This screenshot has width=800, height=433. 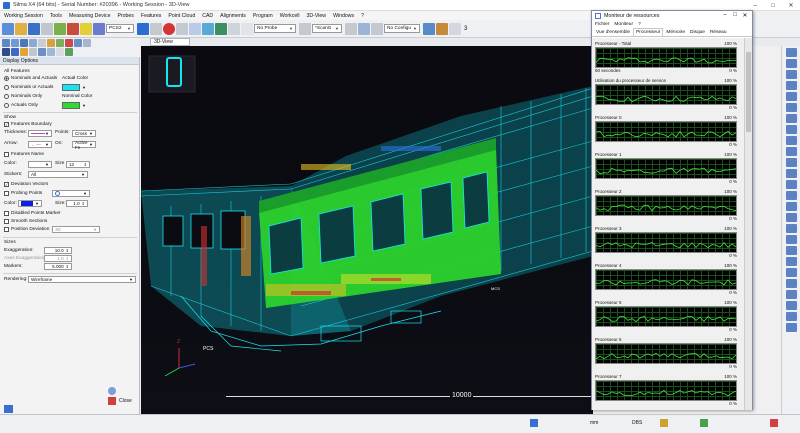 I want to click on feature-construct-icon, so click(x=791, y=283).